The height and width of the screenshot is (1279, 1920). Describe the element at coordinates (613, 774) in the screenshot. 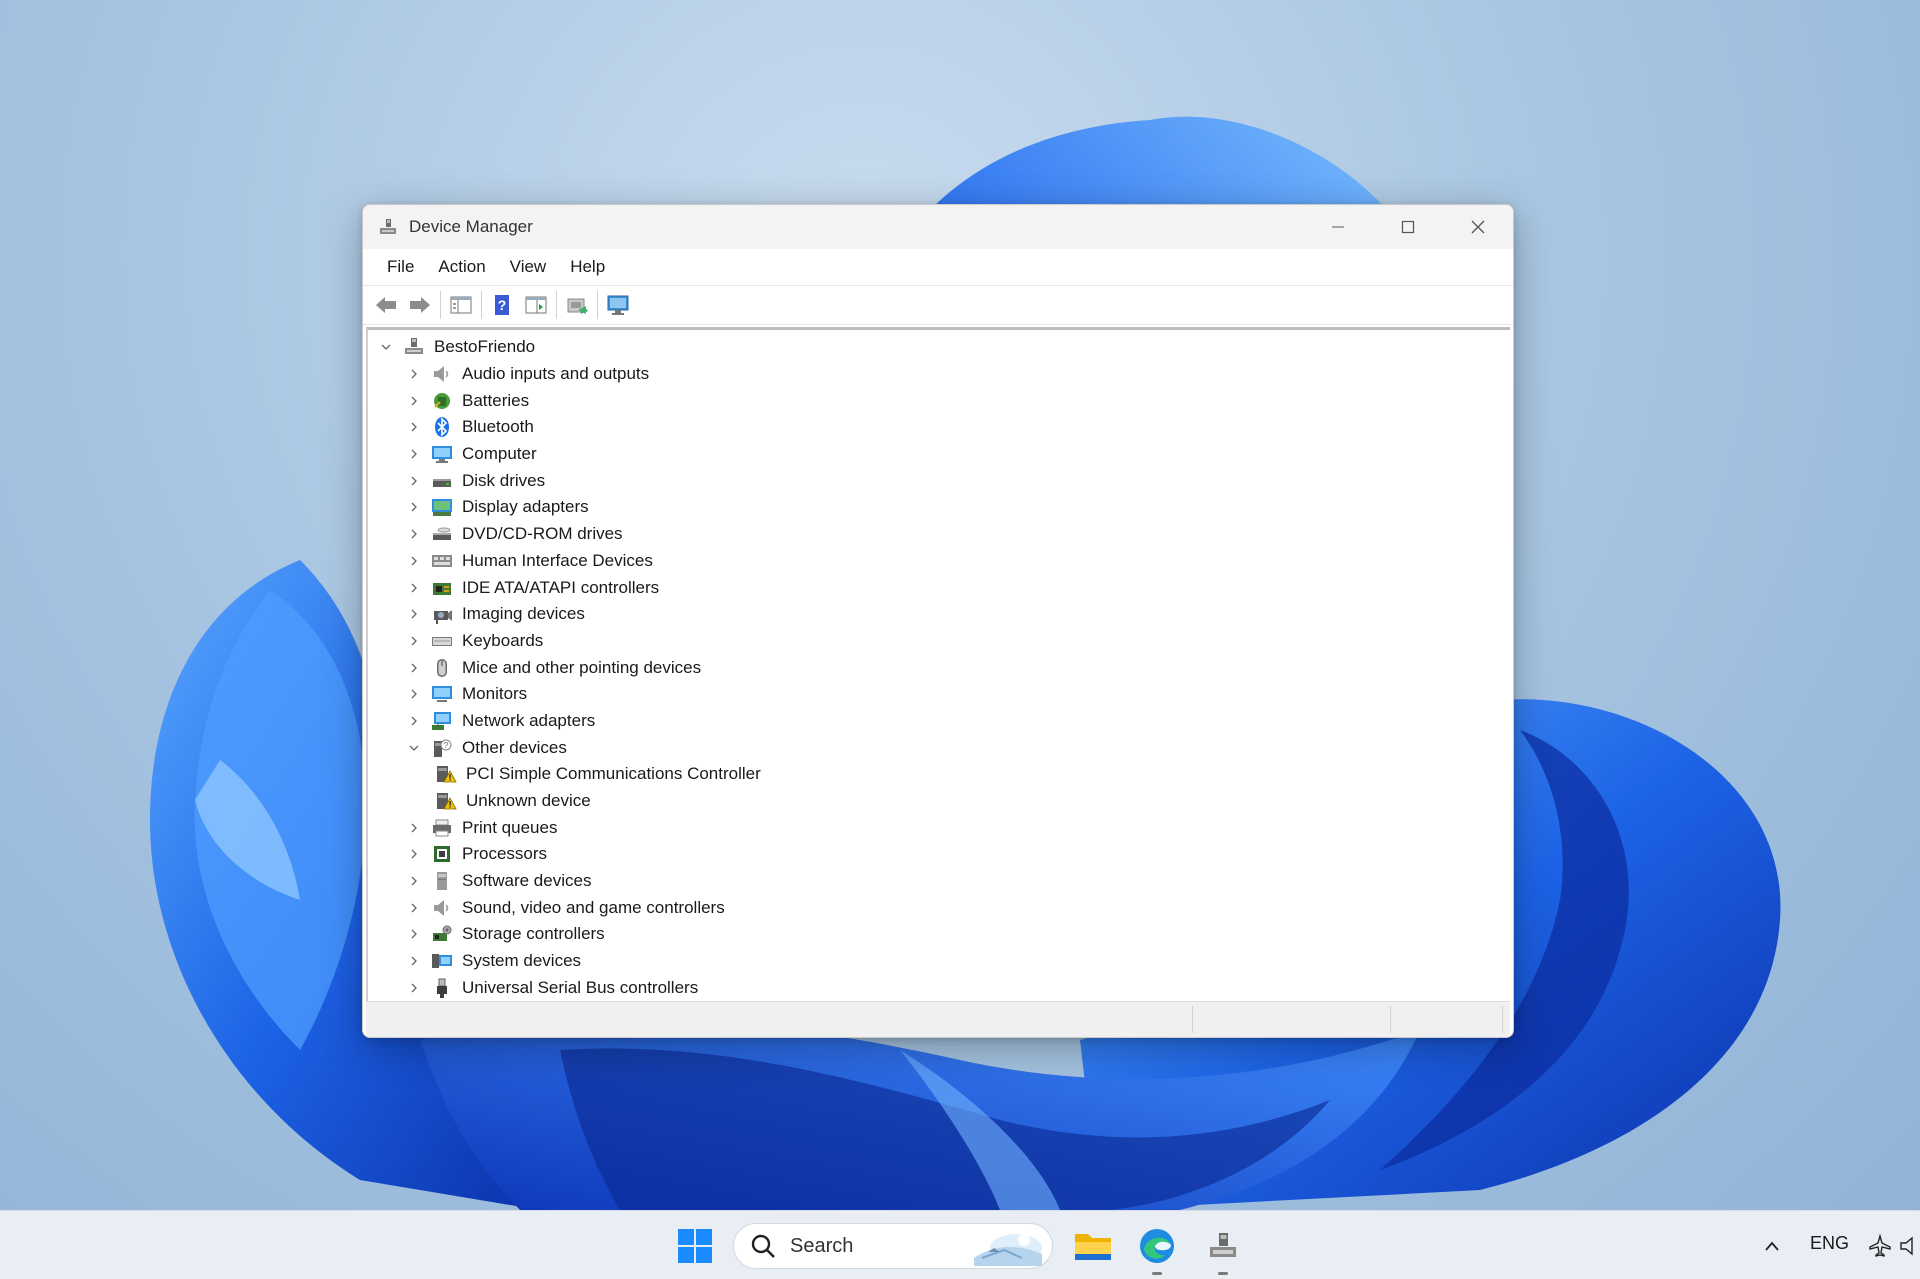

I see `tree-item-label: PCI Simple Communications Controller` at that location.